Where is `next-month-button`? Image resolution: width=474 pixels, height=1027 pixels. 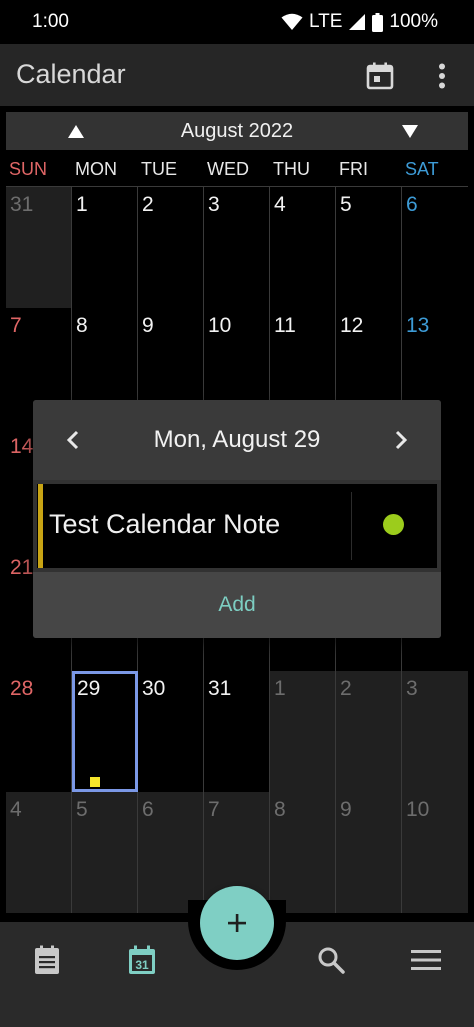
next-month-button is located at coordinates (410, 131).